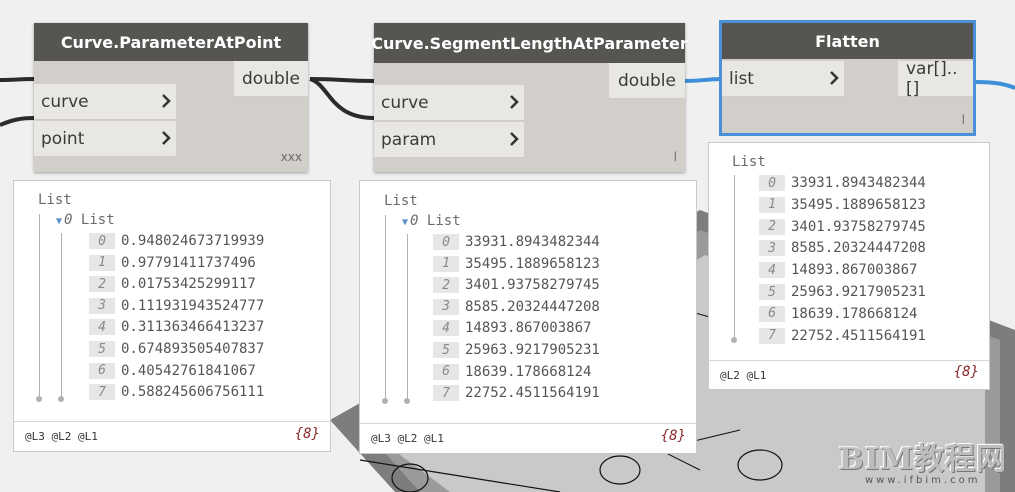 This screenshot has width=1015, height=492. Describe the element at coordinates (532, 350) in the screenshot. I see `list-item-value: 25963.9217905231` at that location.